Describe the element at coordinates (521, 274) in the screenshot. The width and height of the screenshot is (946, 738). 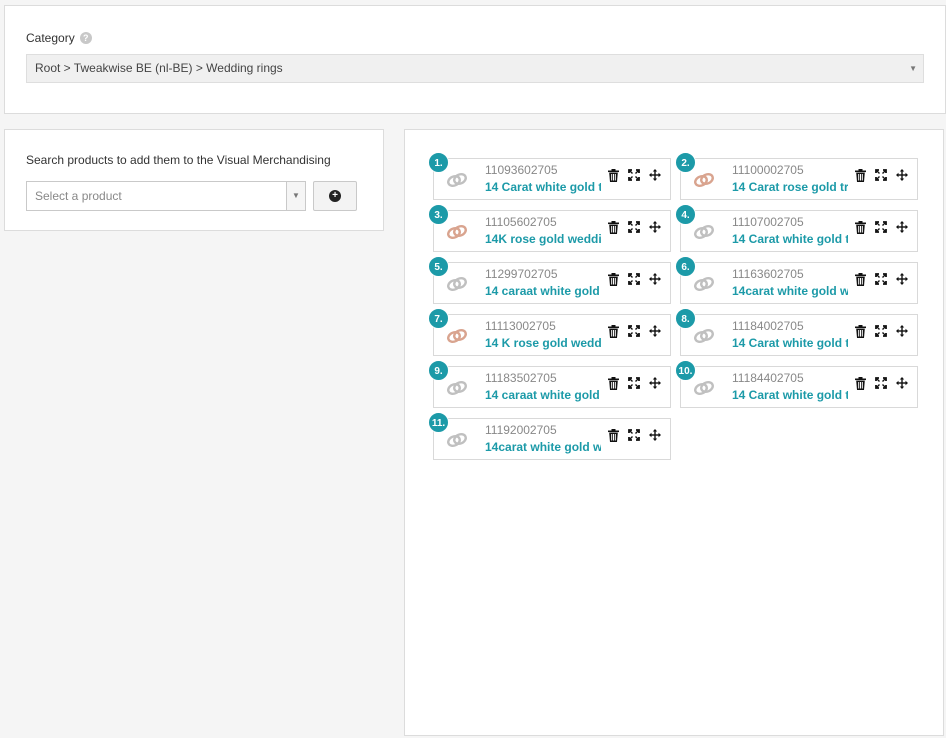
I see `product-sku: 11299702705` at that location.